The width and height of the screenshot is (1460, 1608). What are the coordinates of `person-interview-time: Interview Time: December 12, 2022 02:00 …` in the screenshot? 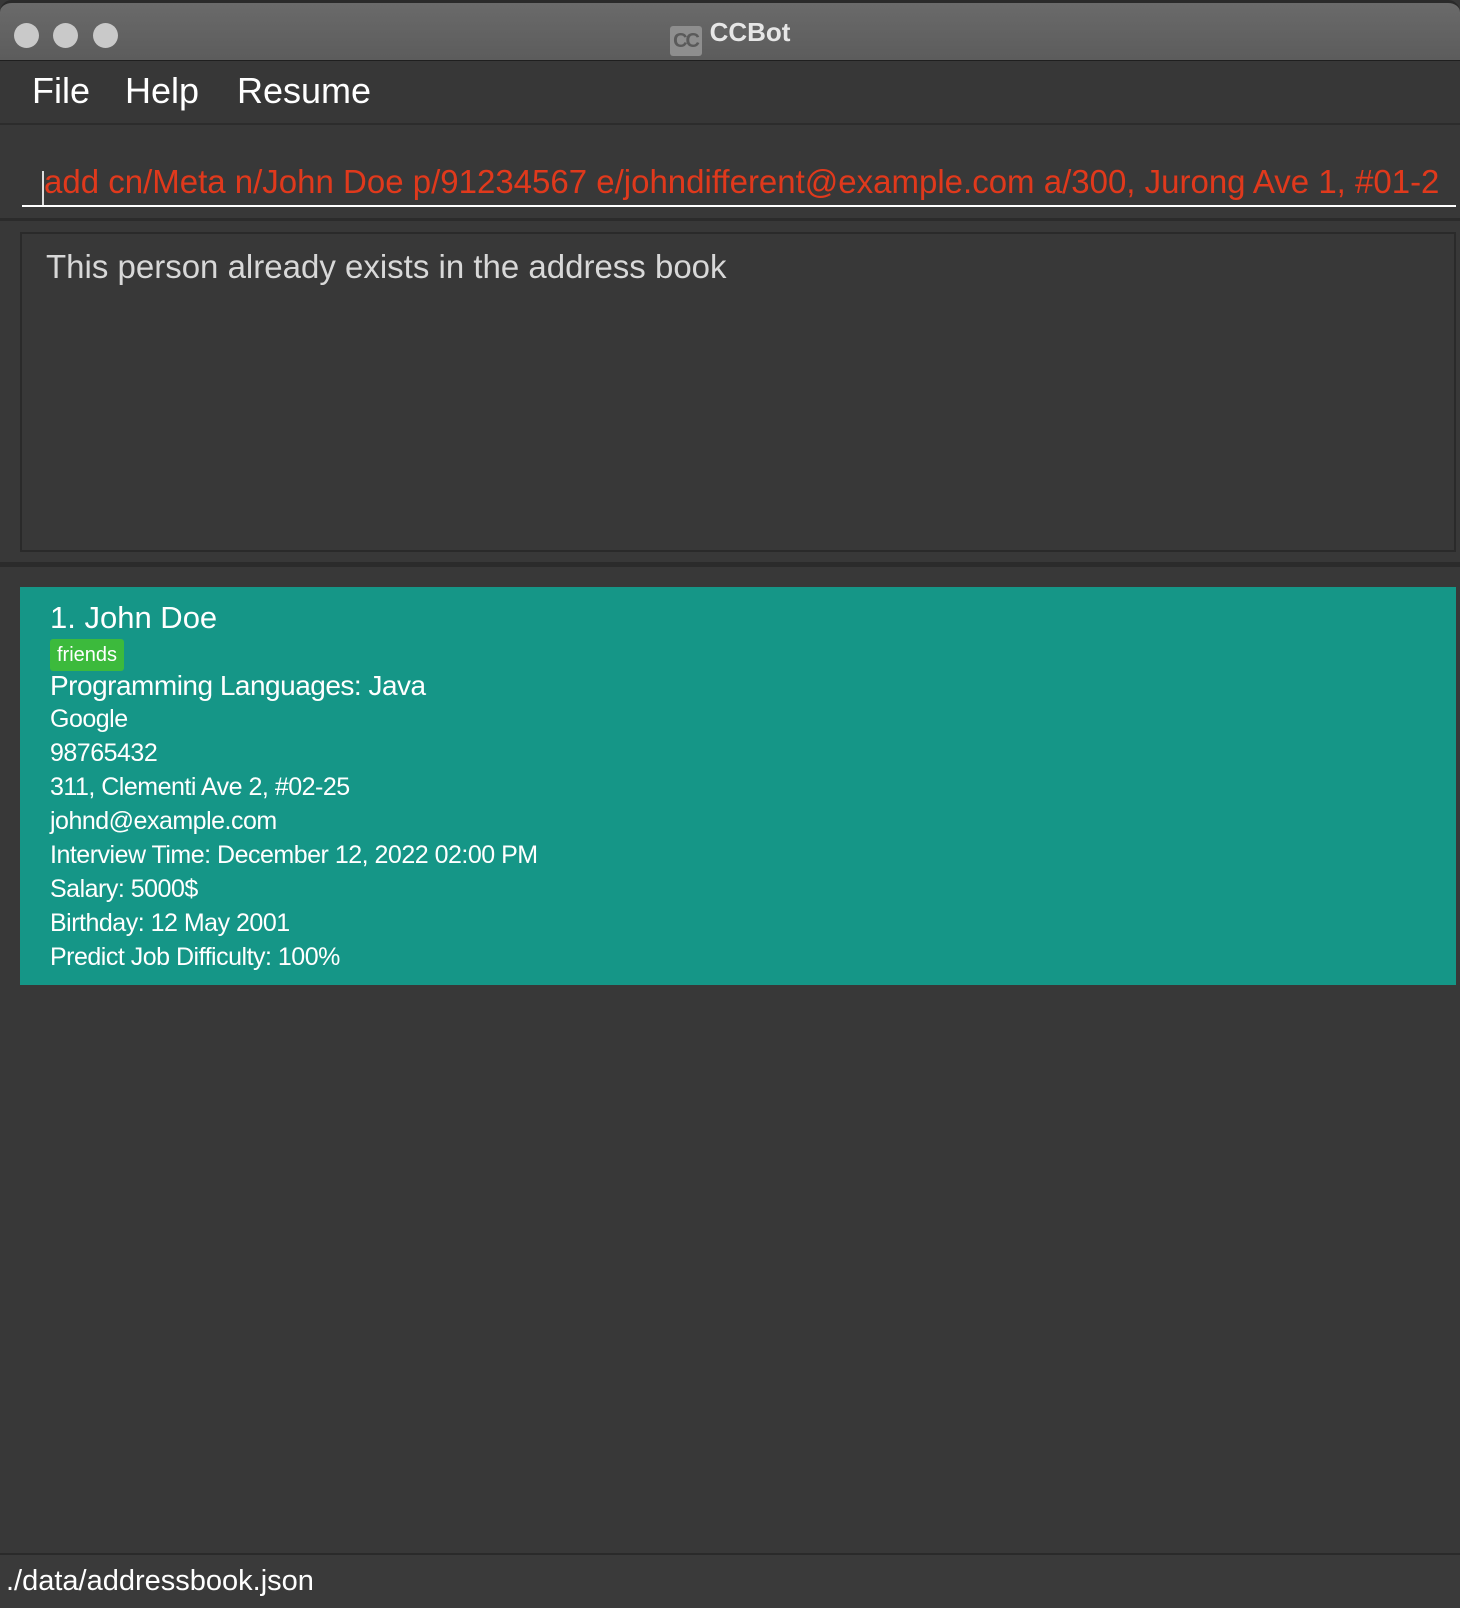 It's located at (294, 855).